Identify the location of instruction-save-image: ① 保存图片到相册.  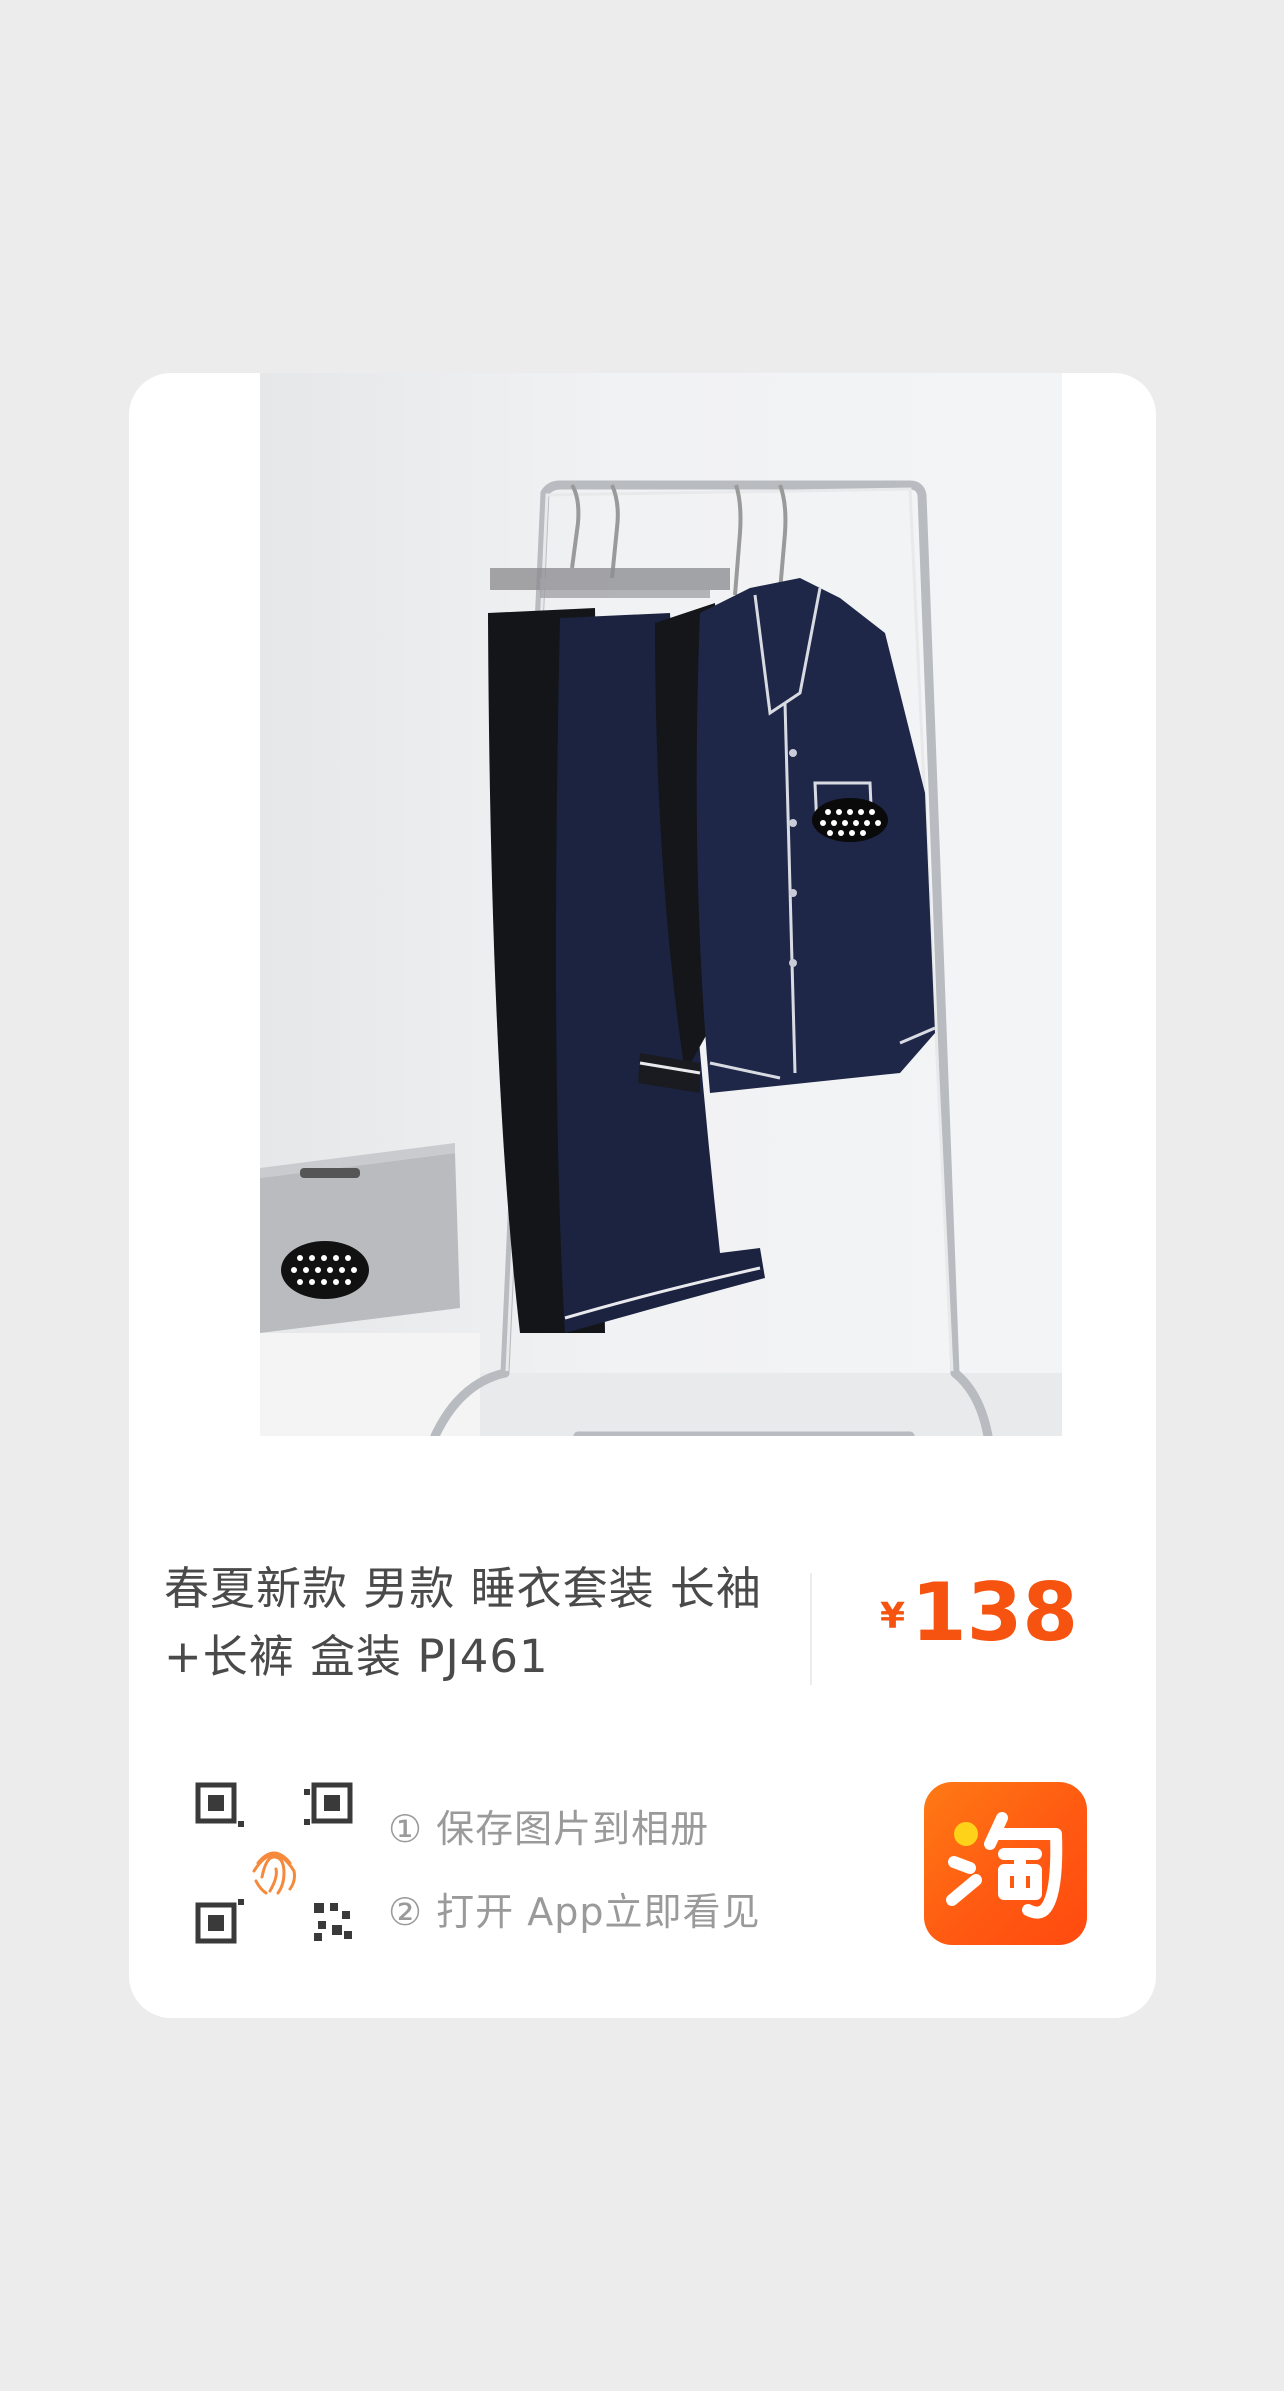
(549, 1829).